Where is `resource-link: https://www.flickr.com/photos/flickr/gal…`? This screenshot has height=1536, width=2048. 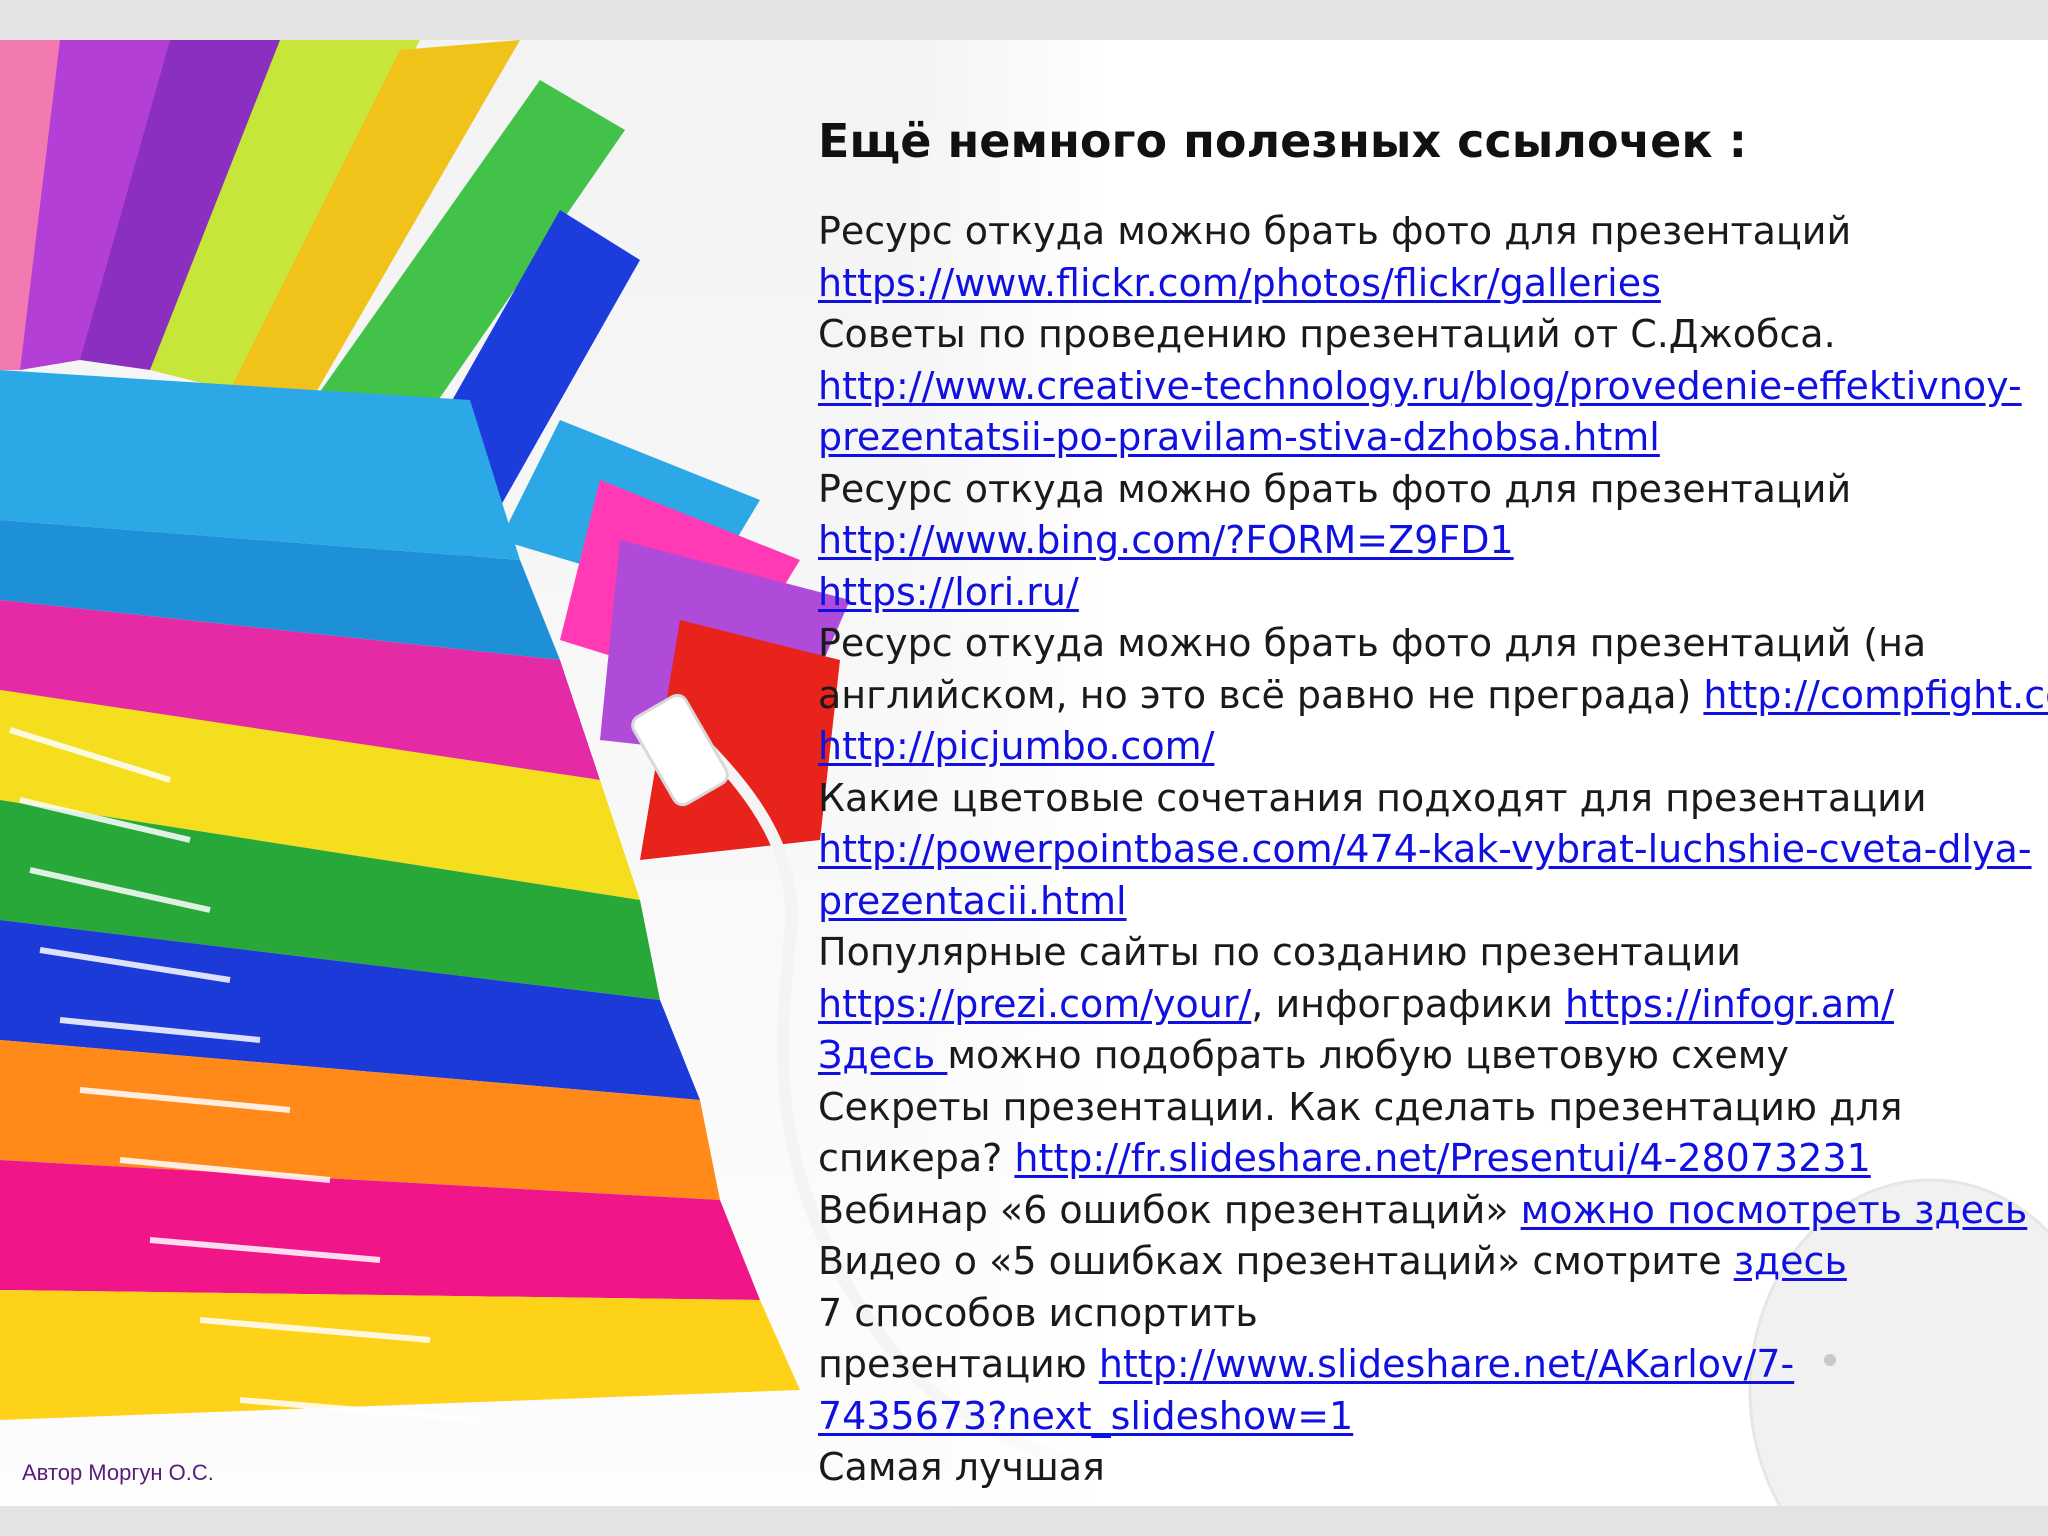
resource-link: https://www.flickr.com/photos/flickr/gal… is located at coordinates (1239, 283).